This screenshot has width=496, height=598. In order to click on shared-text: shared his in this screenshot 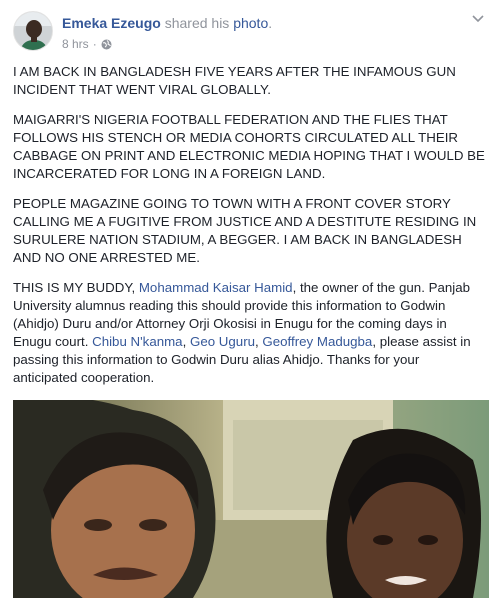, I will do `click(197, 23)`.